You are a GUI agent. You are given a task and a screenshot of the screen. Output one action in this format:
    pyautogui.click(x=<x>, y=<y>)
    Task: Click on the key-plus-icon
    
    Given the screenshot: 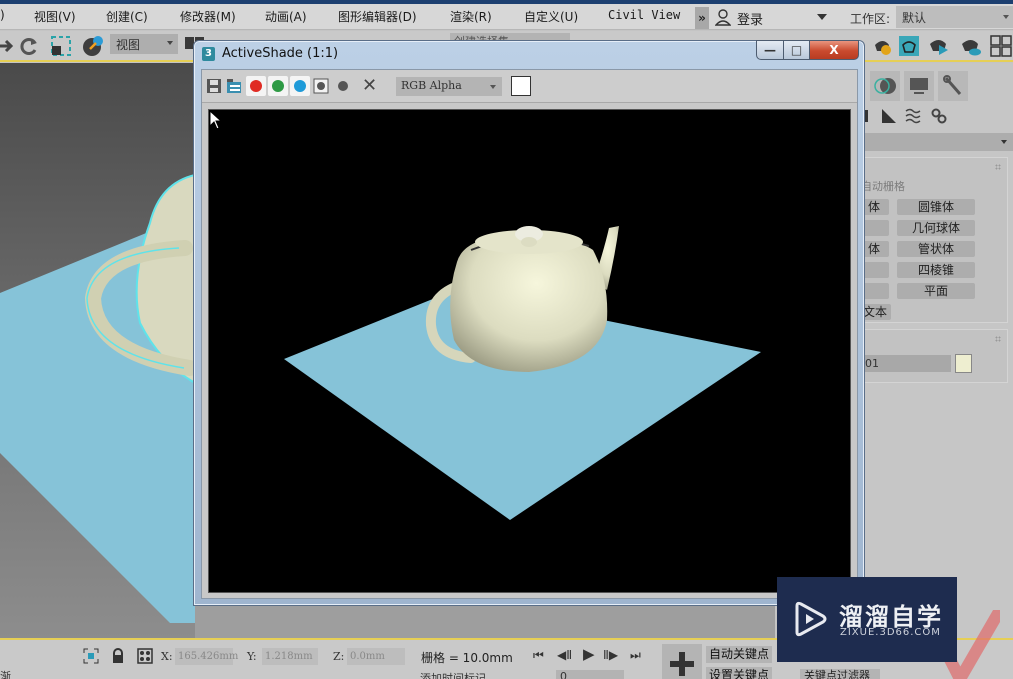 What is the action you would take?
    pyautogui.click(x=682, y=664)
    